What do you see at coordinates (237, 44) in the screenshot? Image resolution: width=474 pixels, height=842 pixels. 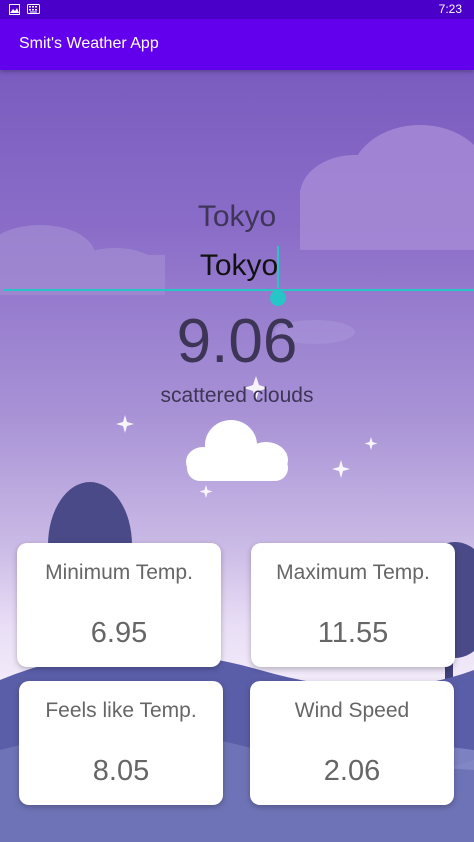 I see `app-bar: Smit's Weather App` at bounding box center [237, 44].